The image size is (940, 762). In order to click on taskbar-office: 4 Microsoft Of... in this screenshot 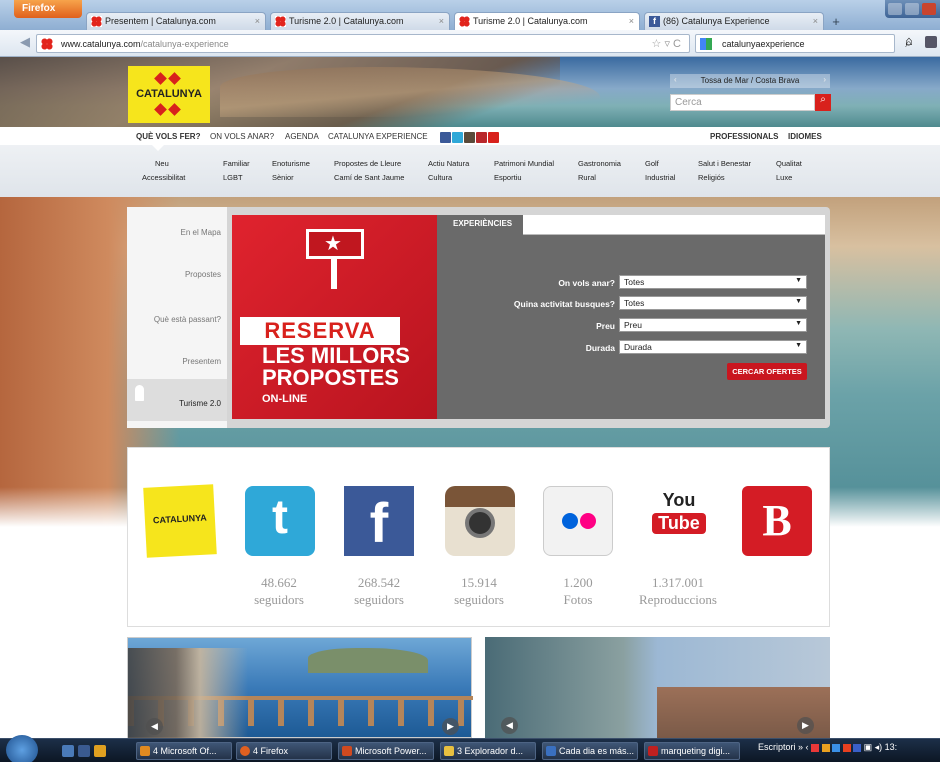, I will do `click(184, 751)`.